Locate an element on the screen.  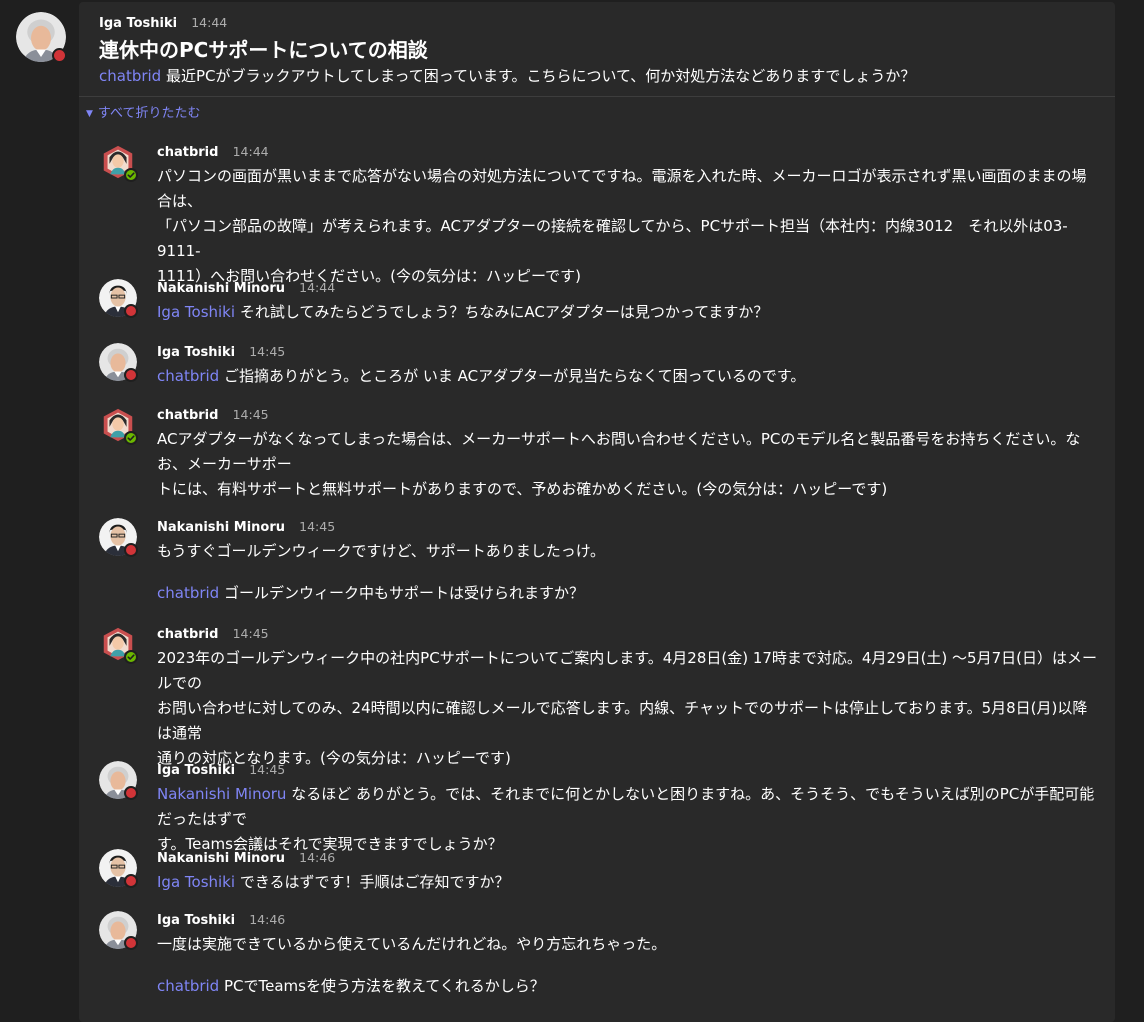
message-body: Iga Toshiki できるはずです！手順はご存知ですか？ is located at coordinates (628, 882).